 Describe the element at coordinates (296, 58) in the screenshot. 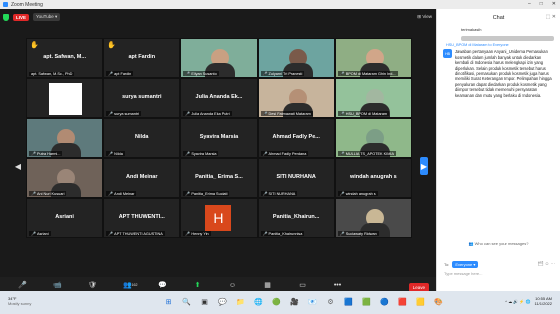

I see `participant-tile: 🎤 Zulyarni Tri Pranesti` at that location.